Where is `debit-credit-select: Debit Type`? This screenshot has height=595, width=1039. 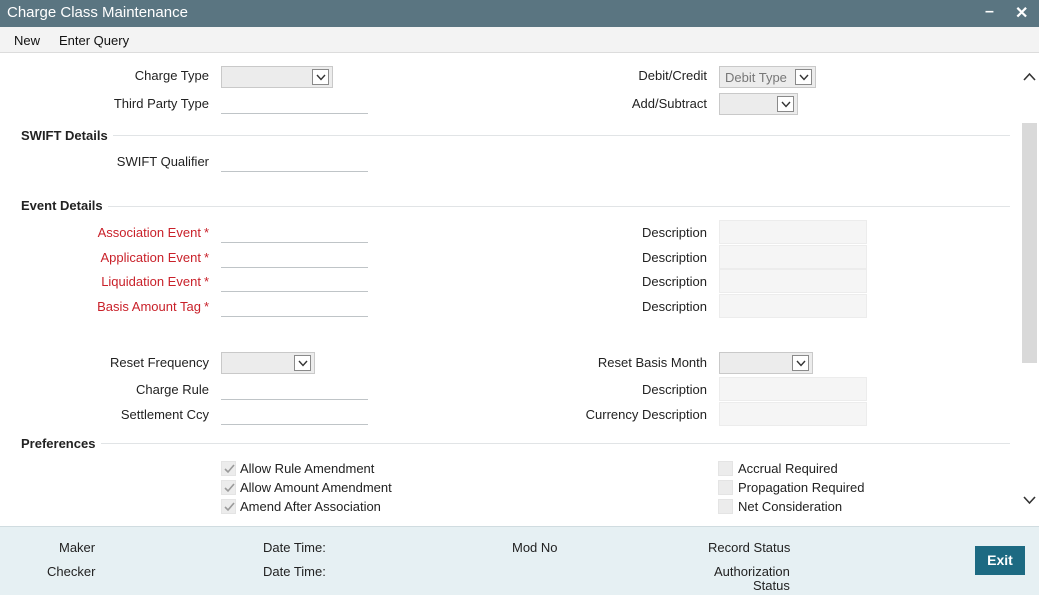
debit-credit-select: Debit Type is located at coordinates (767, 77).